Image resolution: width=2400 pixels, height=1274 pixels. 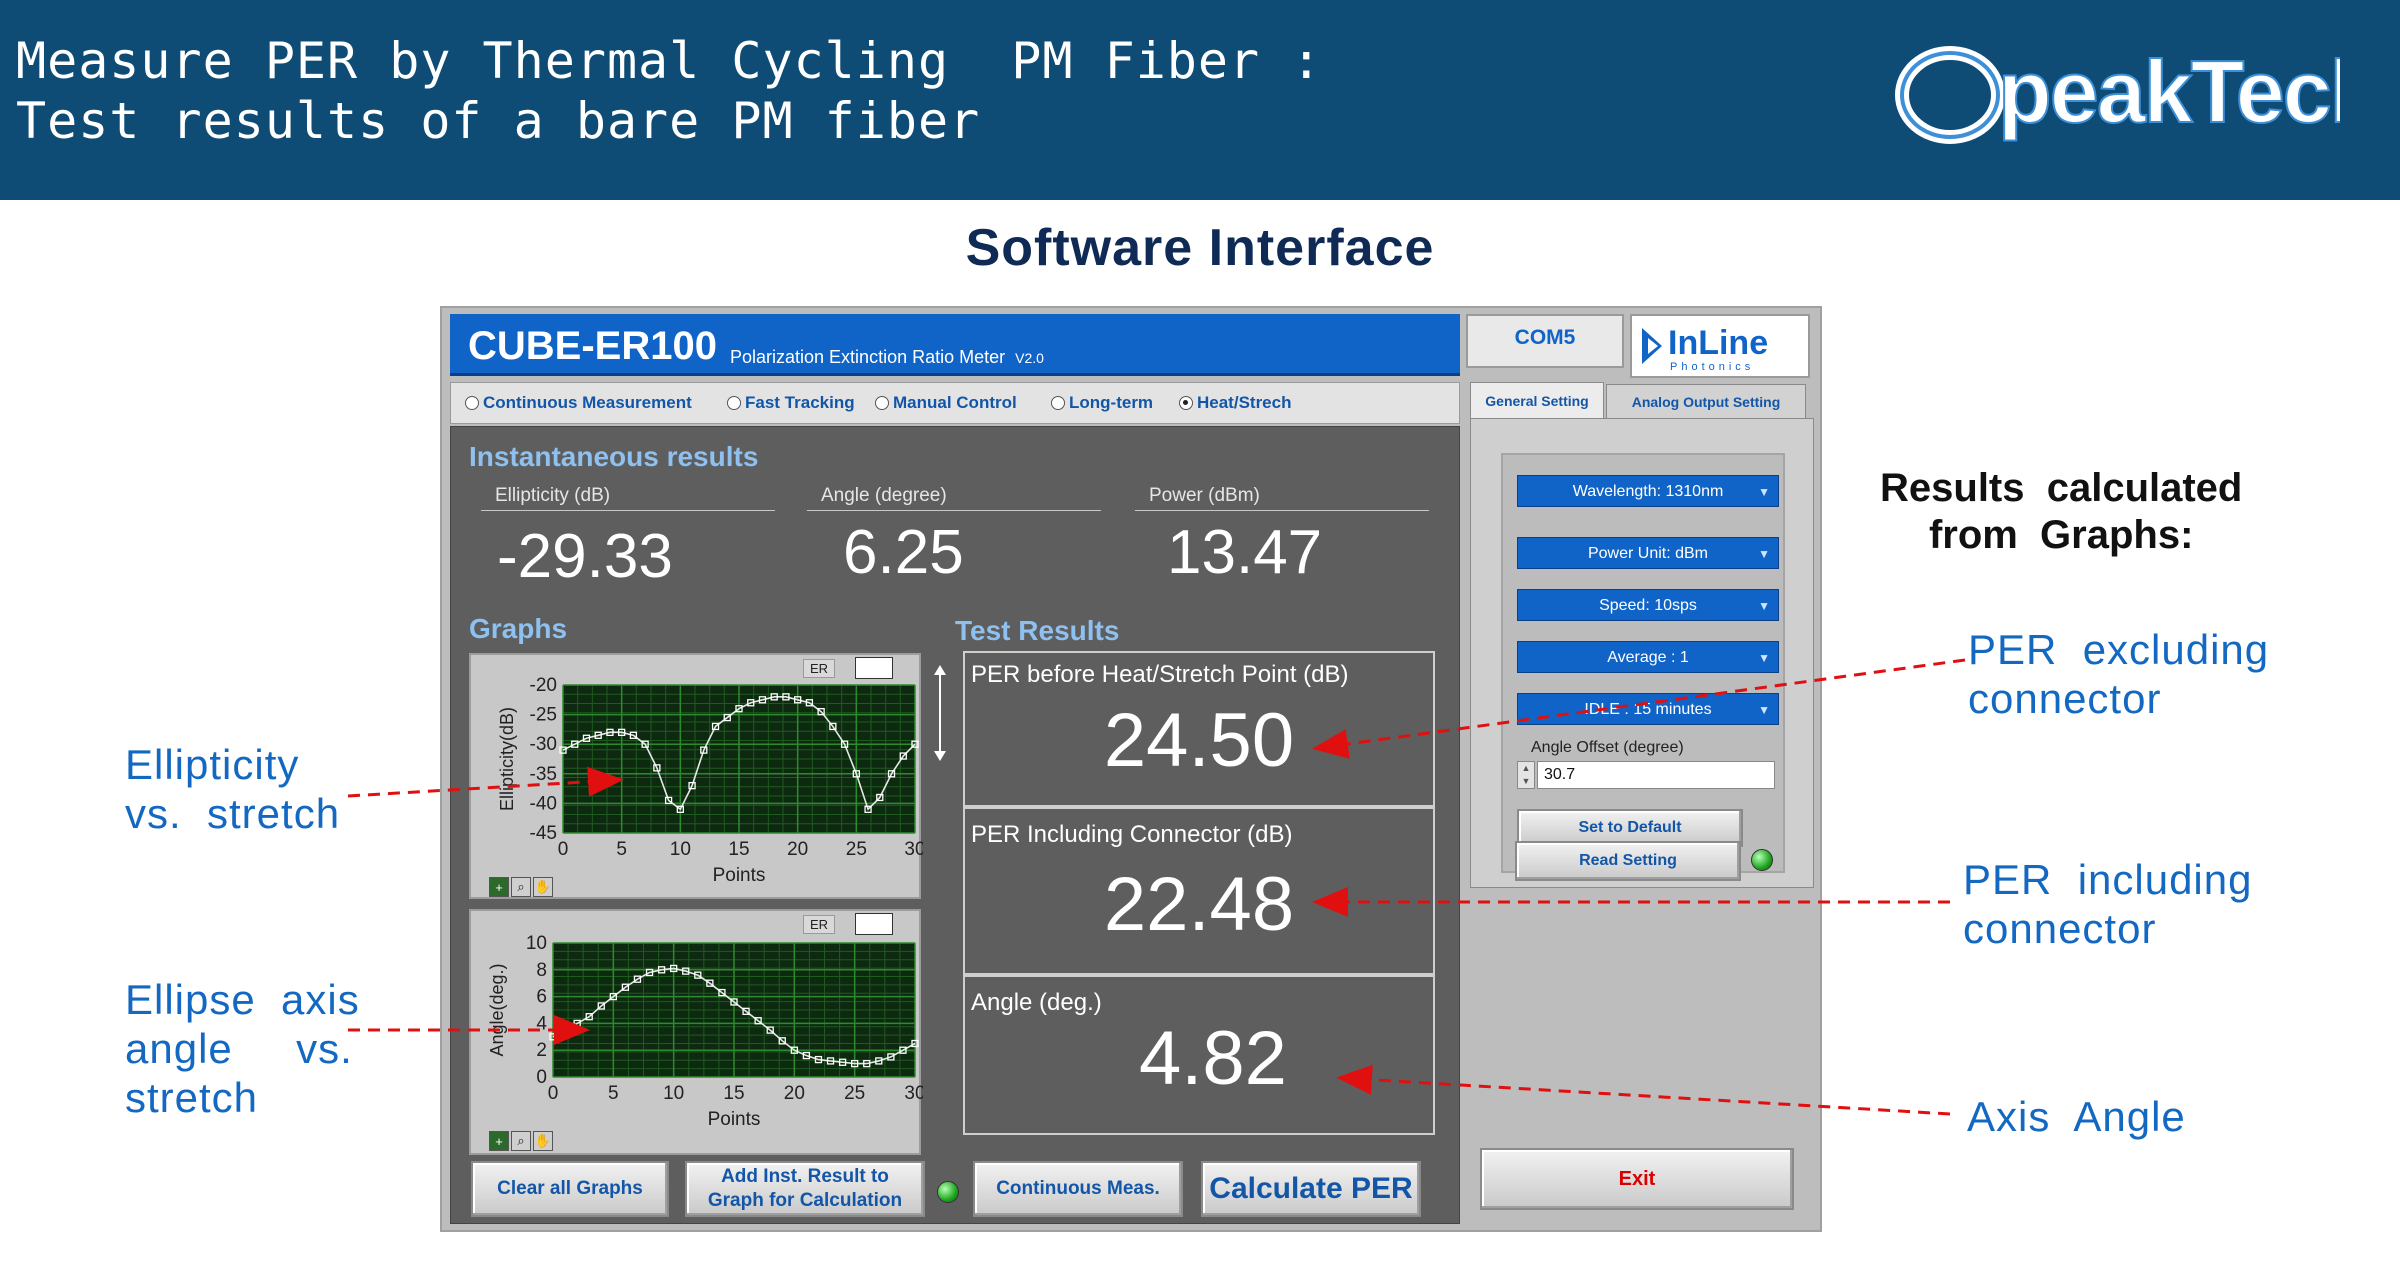 I want to click on status-led-icon, so click(x=948, y=1192).